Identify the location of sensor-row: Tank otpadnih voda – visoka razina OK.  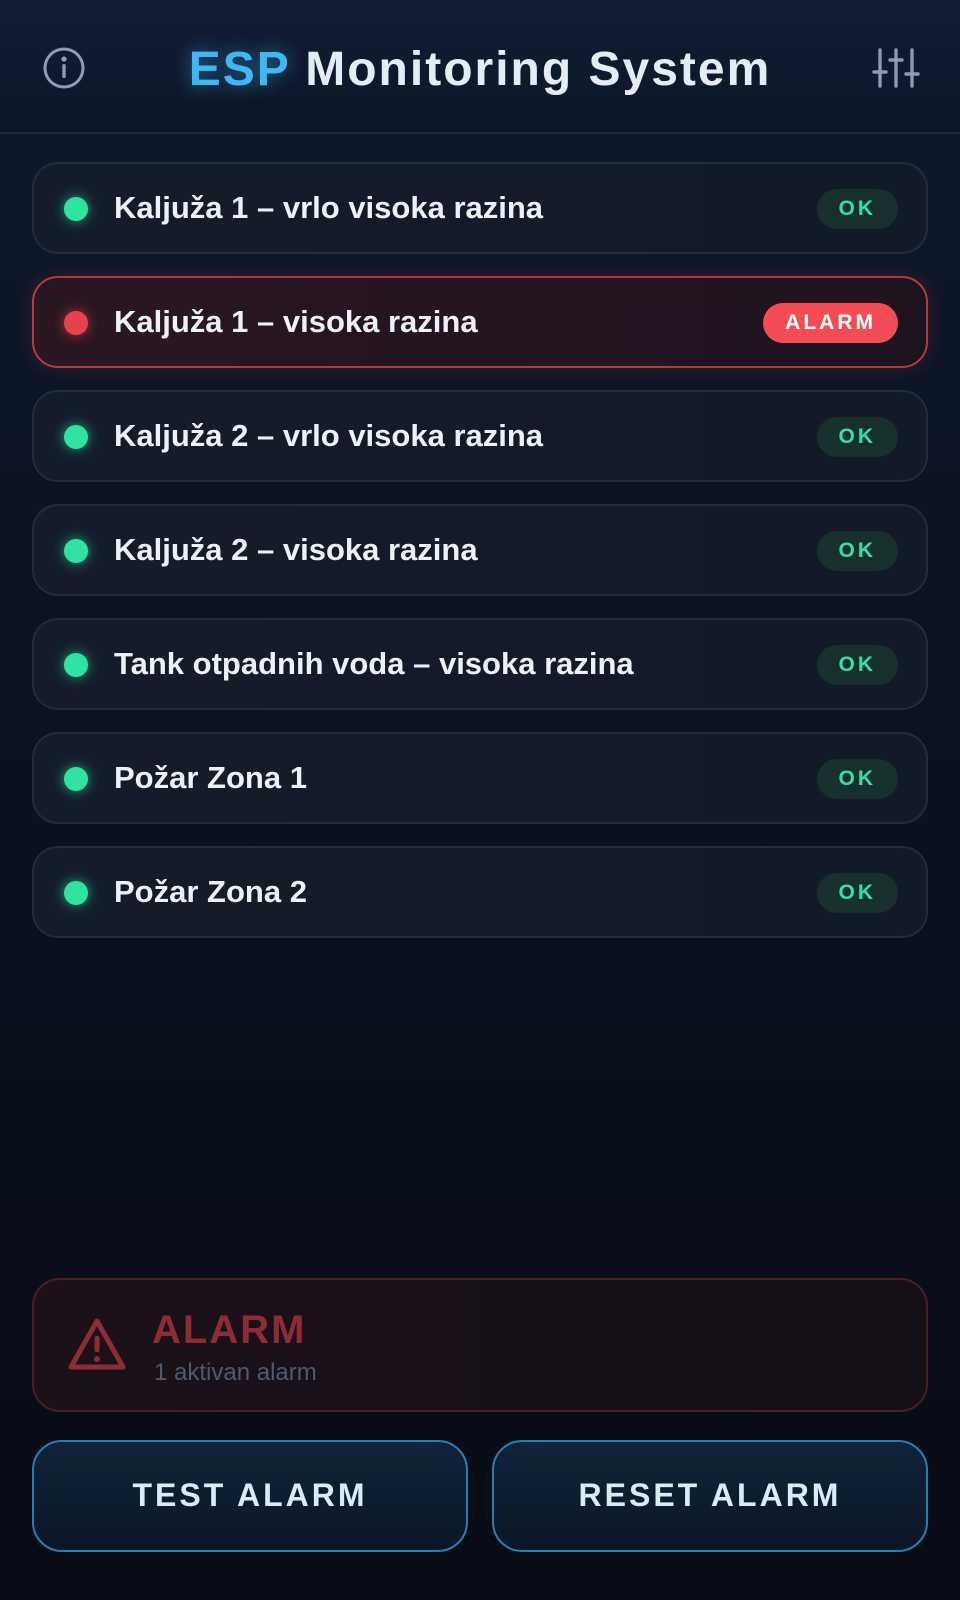
(480, 664).